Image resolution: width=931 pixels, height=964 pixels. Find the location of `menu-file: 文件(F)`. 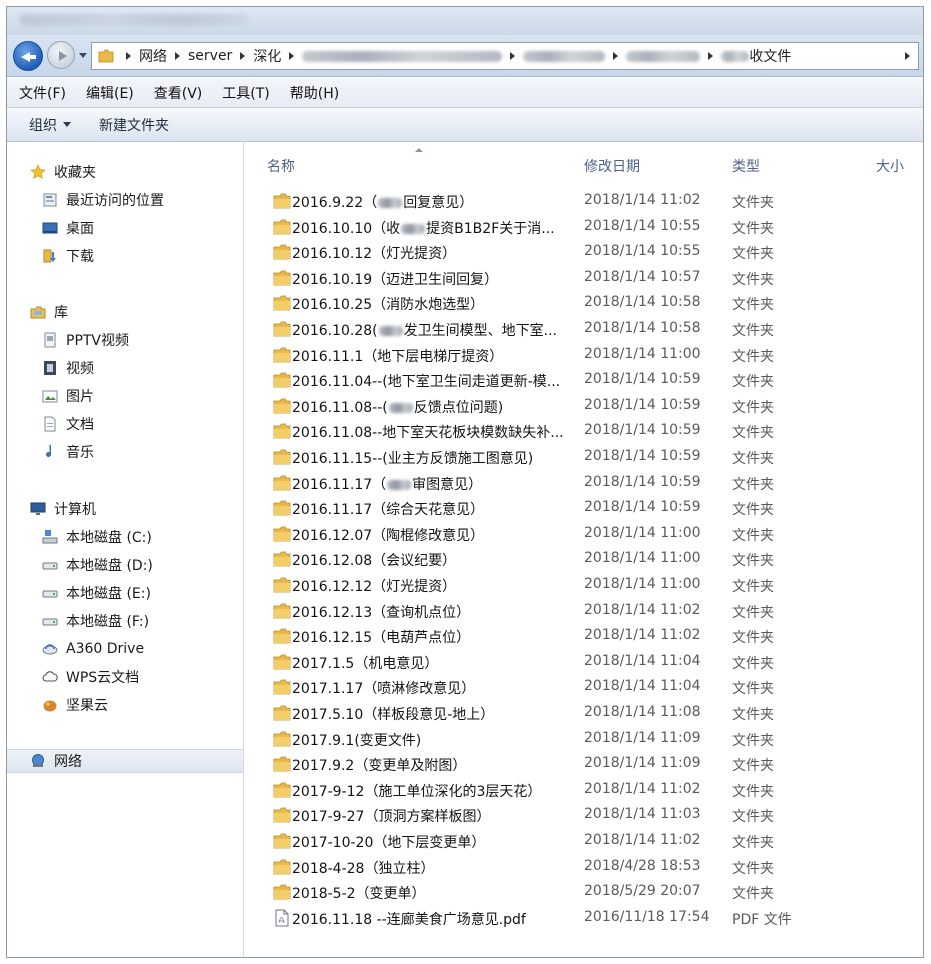

menu-file: 文件(F) is located at coordinates (42, 93).